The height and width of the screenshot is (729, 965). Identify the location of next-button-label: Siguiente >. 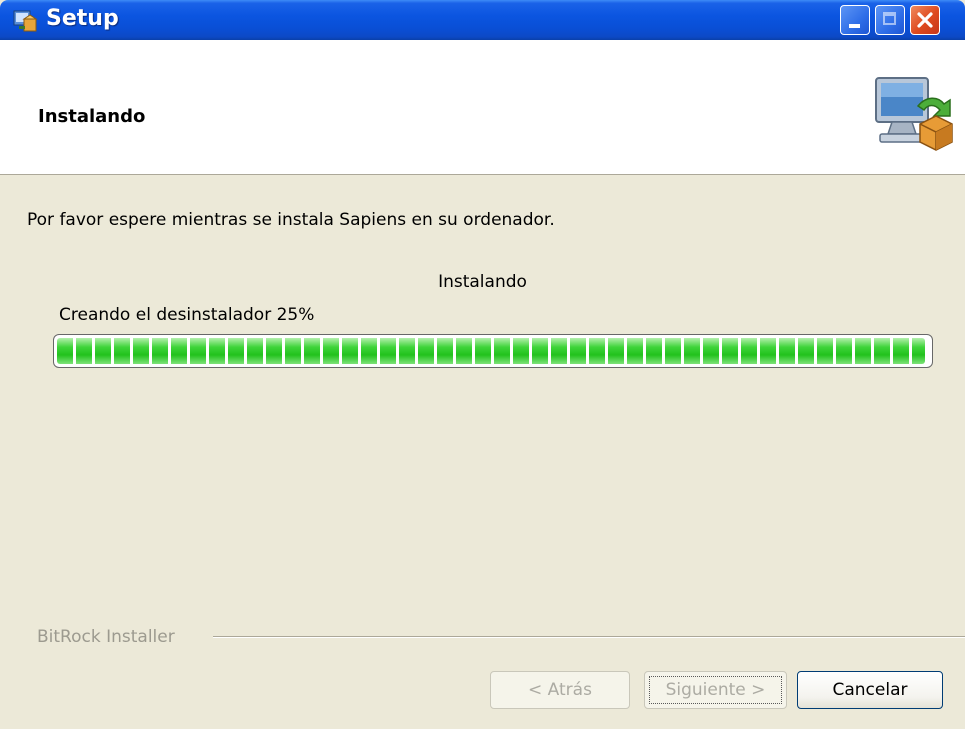
(715, 690).